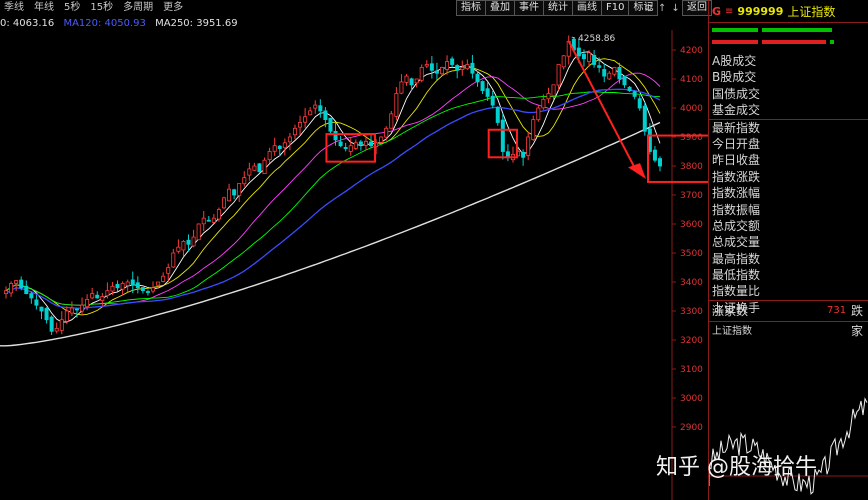  I want to click on advance-label: 涨家数, so click(730, 311).